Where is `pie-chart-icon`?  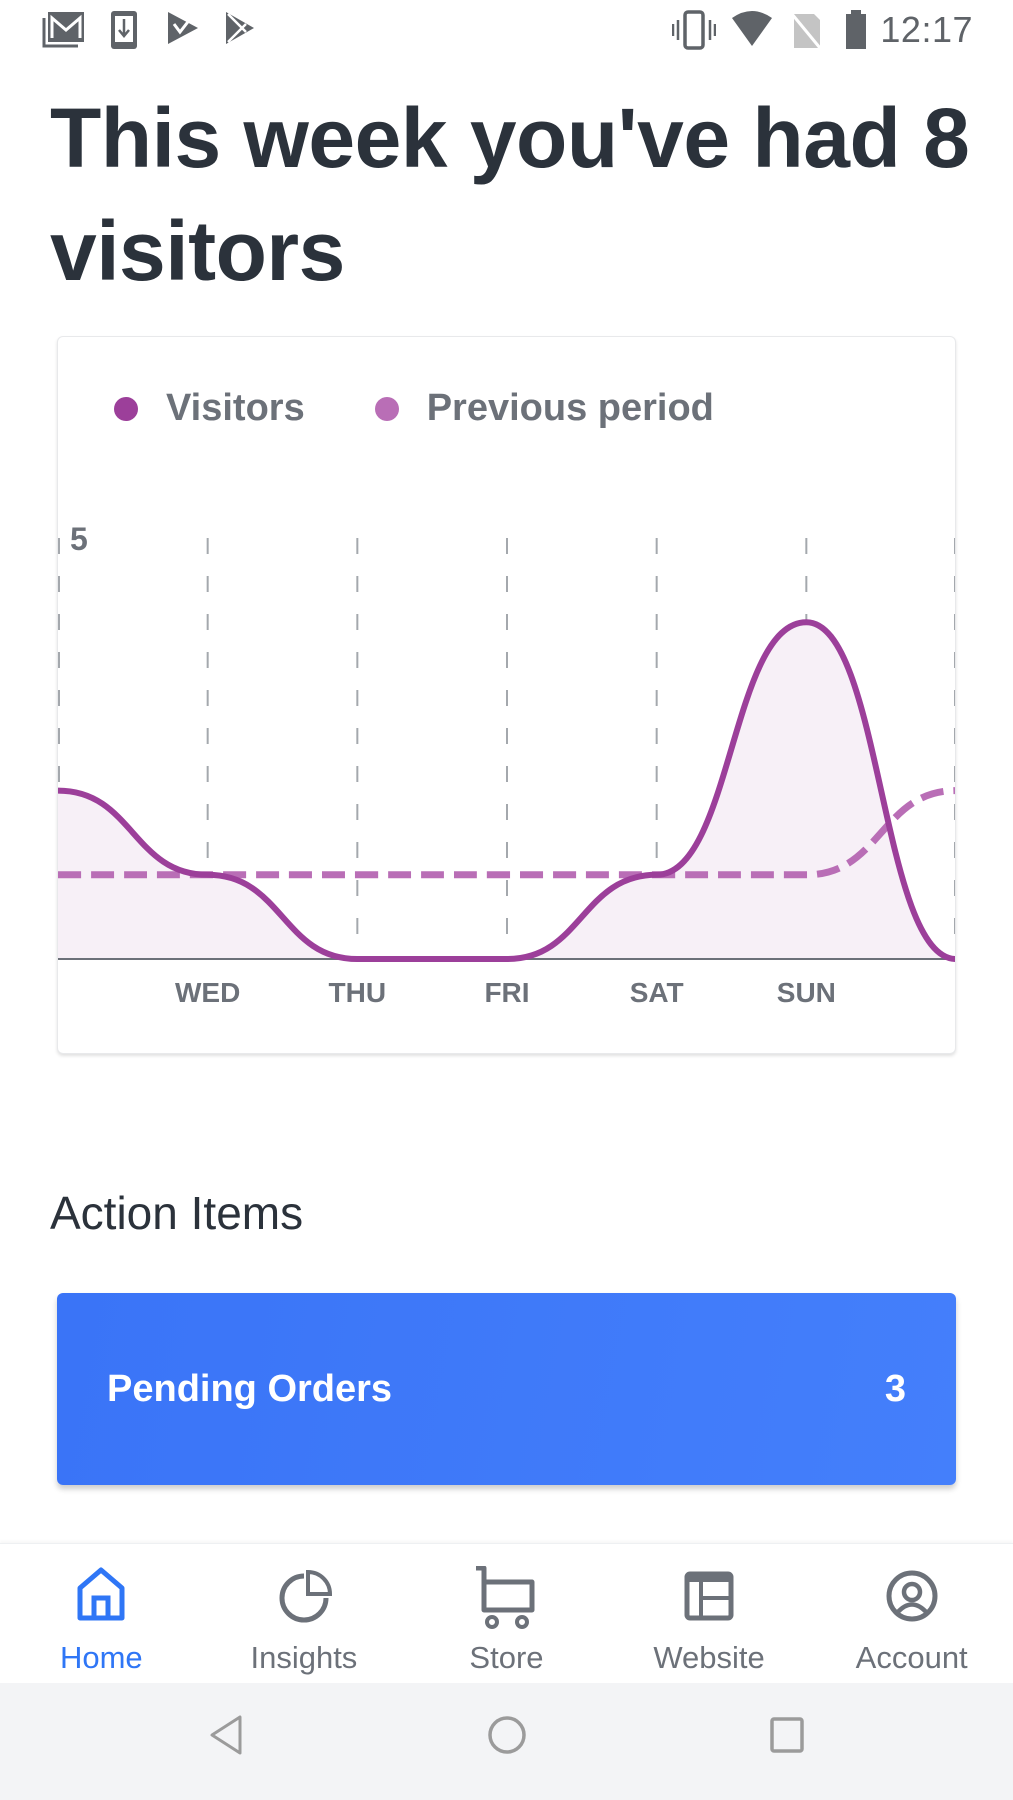 pie-chart-icon is located at coordinates (305, 1596).